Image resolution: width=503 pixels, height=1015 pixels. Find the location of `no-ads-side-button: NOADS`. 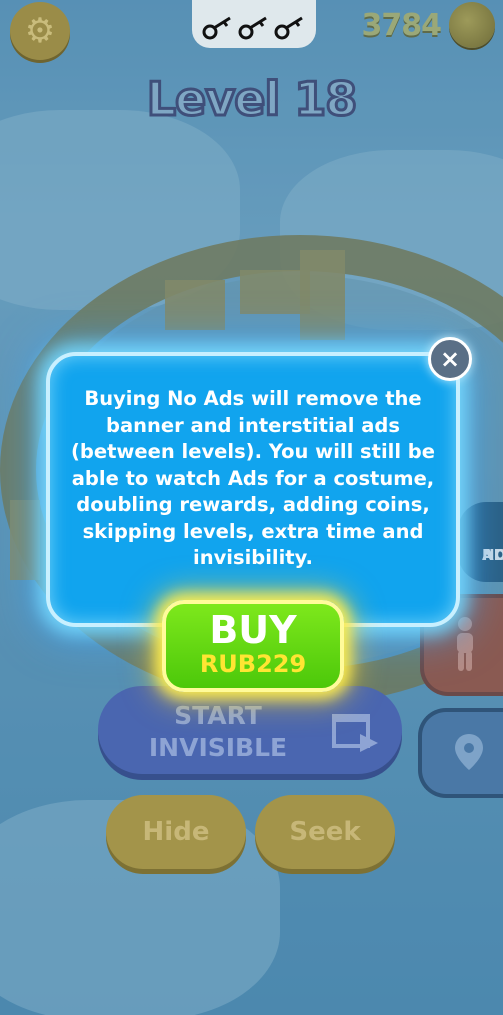

no-ads-side-button: NOADS is located at coordinates (480, 542).